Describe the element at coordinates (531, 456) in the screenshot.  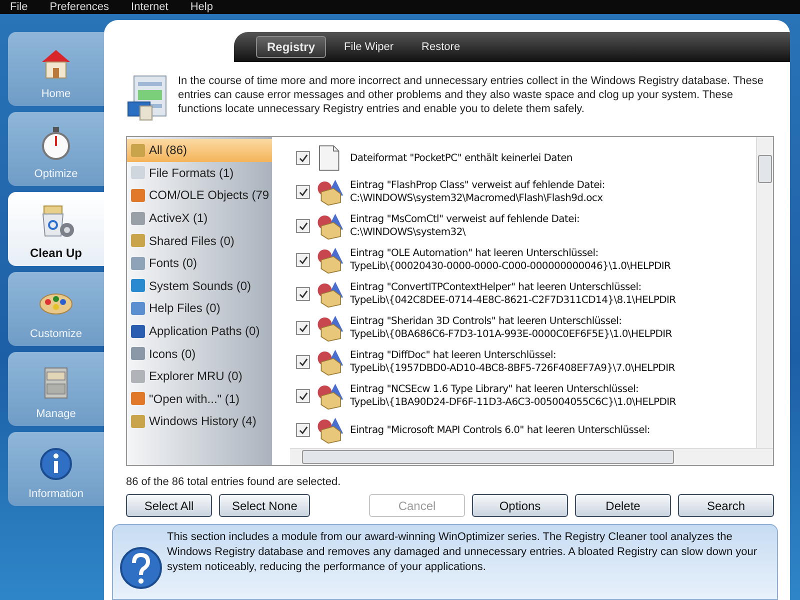
I see `horizontal-scrollbar` at that location.